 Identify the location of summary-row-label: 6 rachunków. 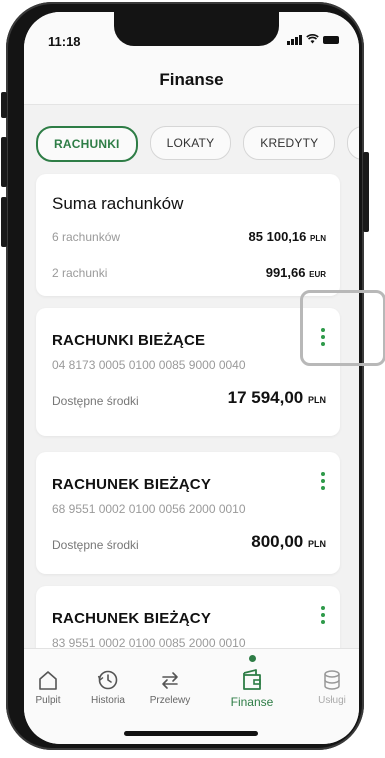
(86, 237).